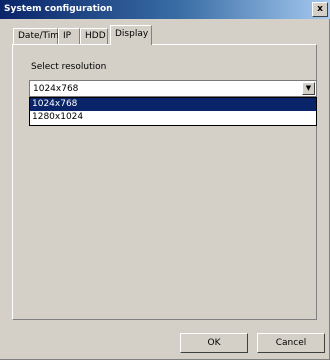 This screenshot has height=360, width=330. What do you see at coordinates (173, 88) in the screenshot?
I see `resolution-select: 1024x768 ▼` at bounding box center [173, 88].